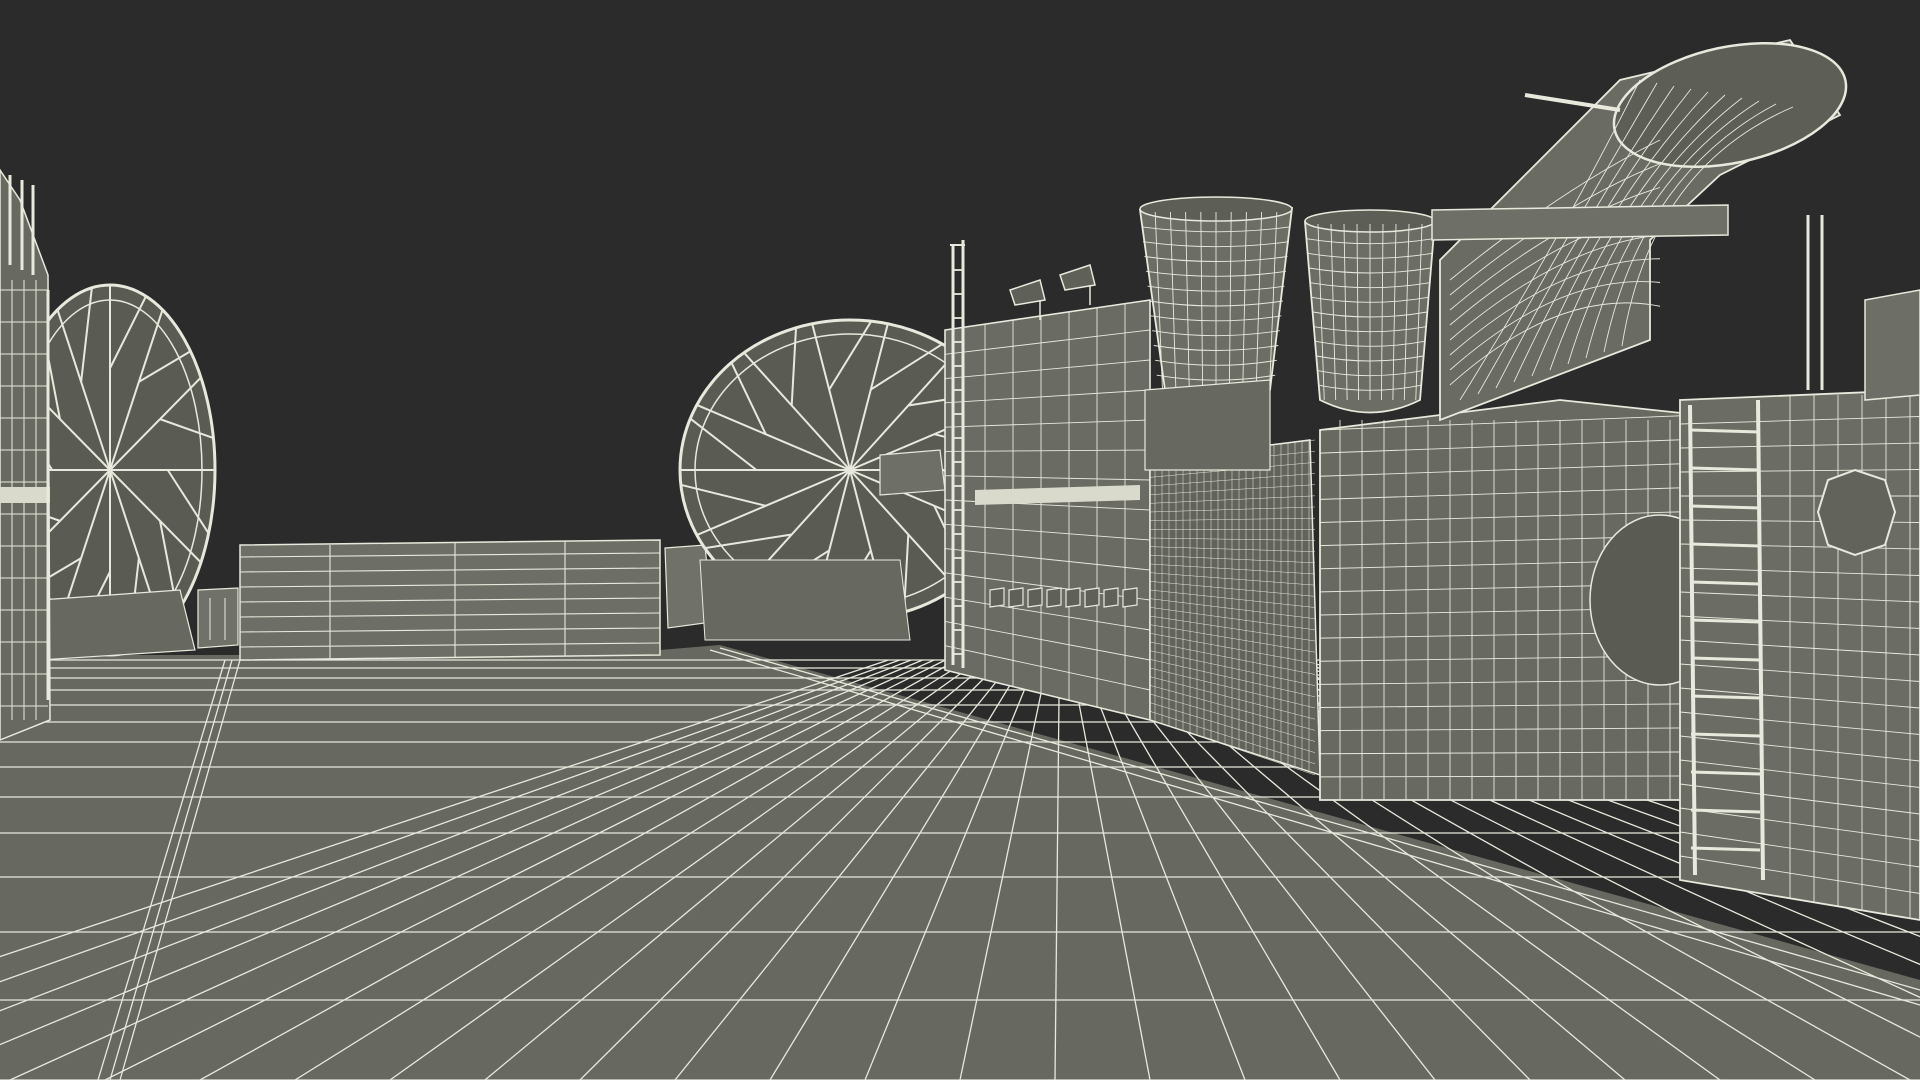 This screenshot has width=1920, height=1080. I want to click on plenum-chamber, so click(1525, 600).